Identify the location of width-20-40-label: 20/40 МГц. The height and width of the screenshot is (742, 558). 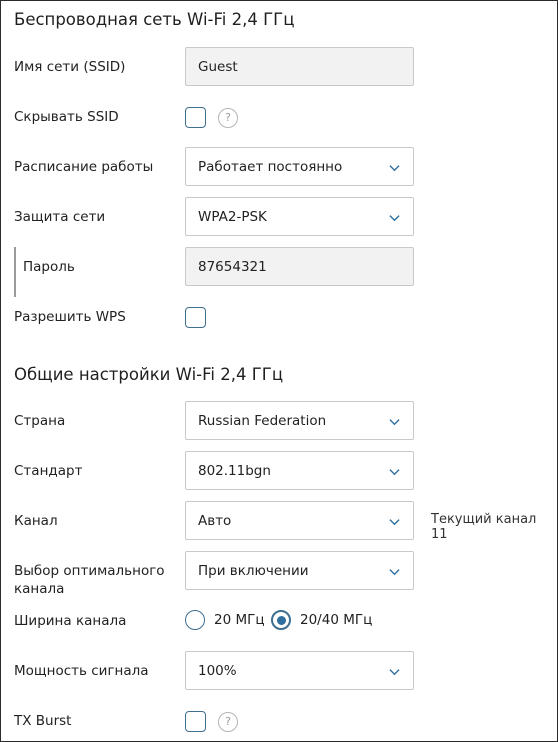
(336, 620).